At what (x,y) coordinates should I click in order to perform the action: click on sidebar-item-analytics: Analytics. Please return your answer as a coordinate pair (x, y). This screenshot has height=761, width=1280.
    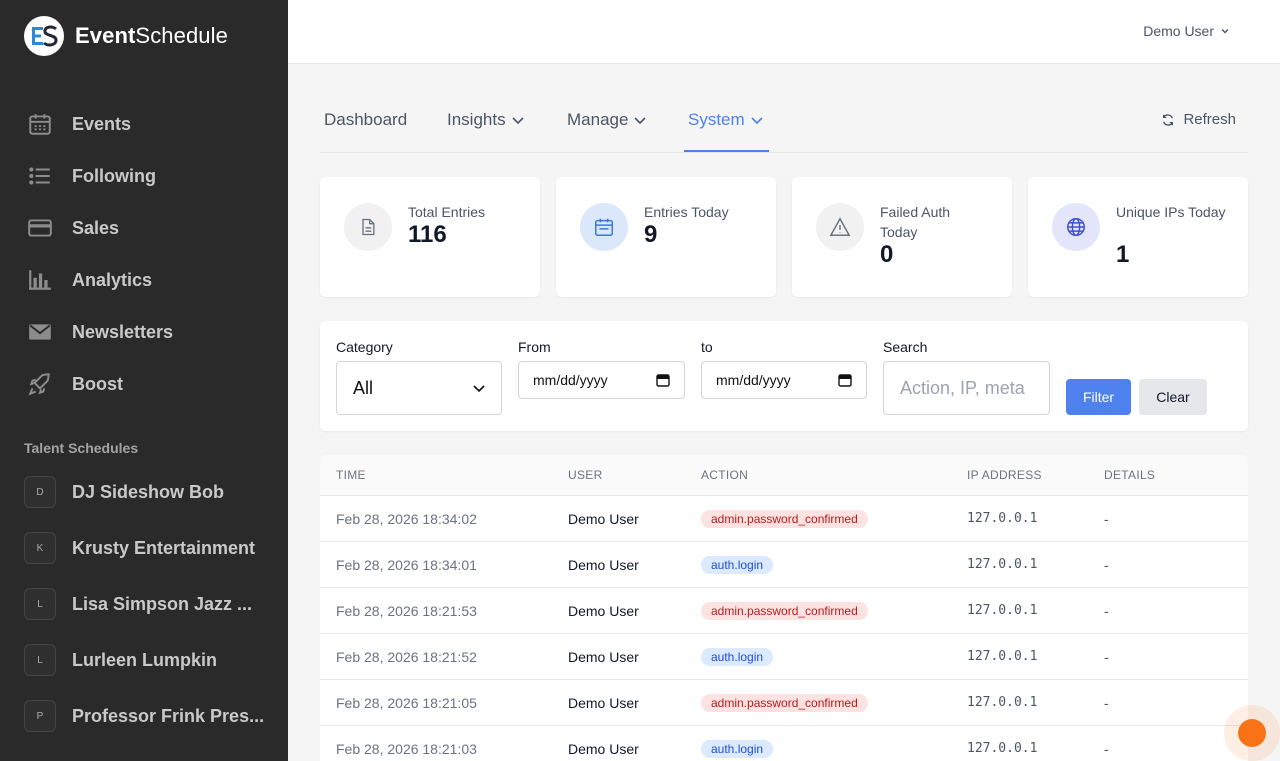
    Looking at the image, I should click on (149, 280).